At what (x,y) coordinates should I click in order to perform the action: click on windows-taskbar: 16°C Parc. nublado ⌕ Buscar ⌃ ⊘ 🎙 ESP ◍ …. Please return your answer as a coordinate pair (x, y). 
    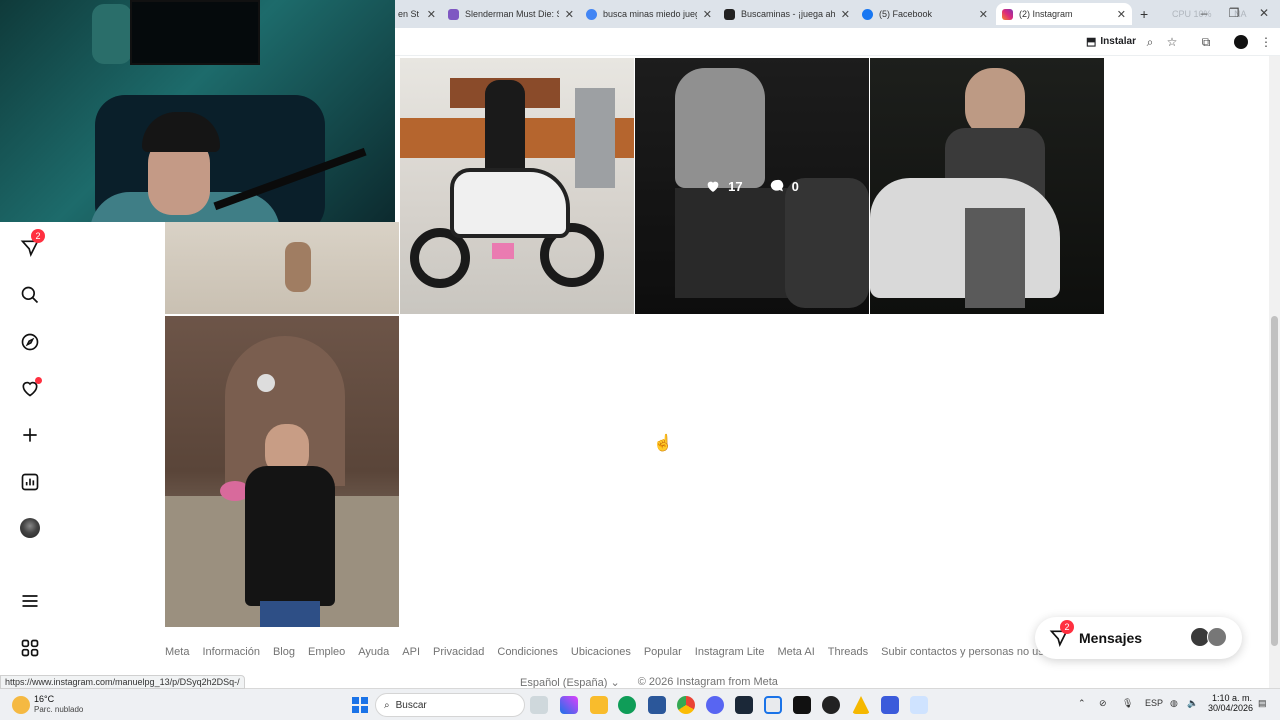
    Looking at the image, I should click on (640, 704).